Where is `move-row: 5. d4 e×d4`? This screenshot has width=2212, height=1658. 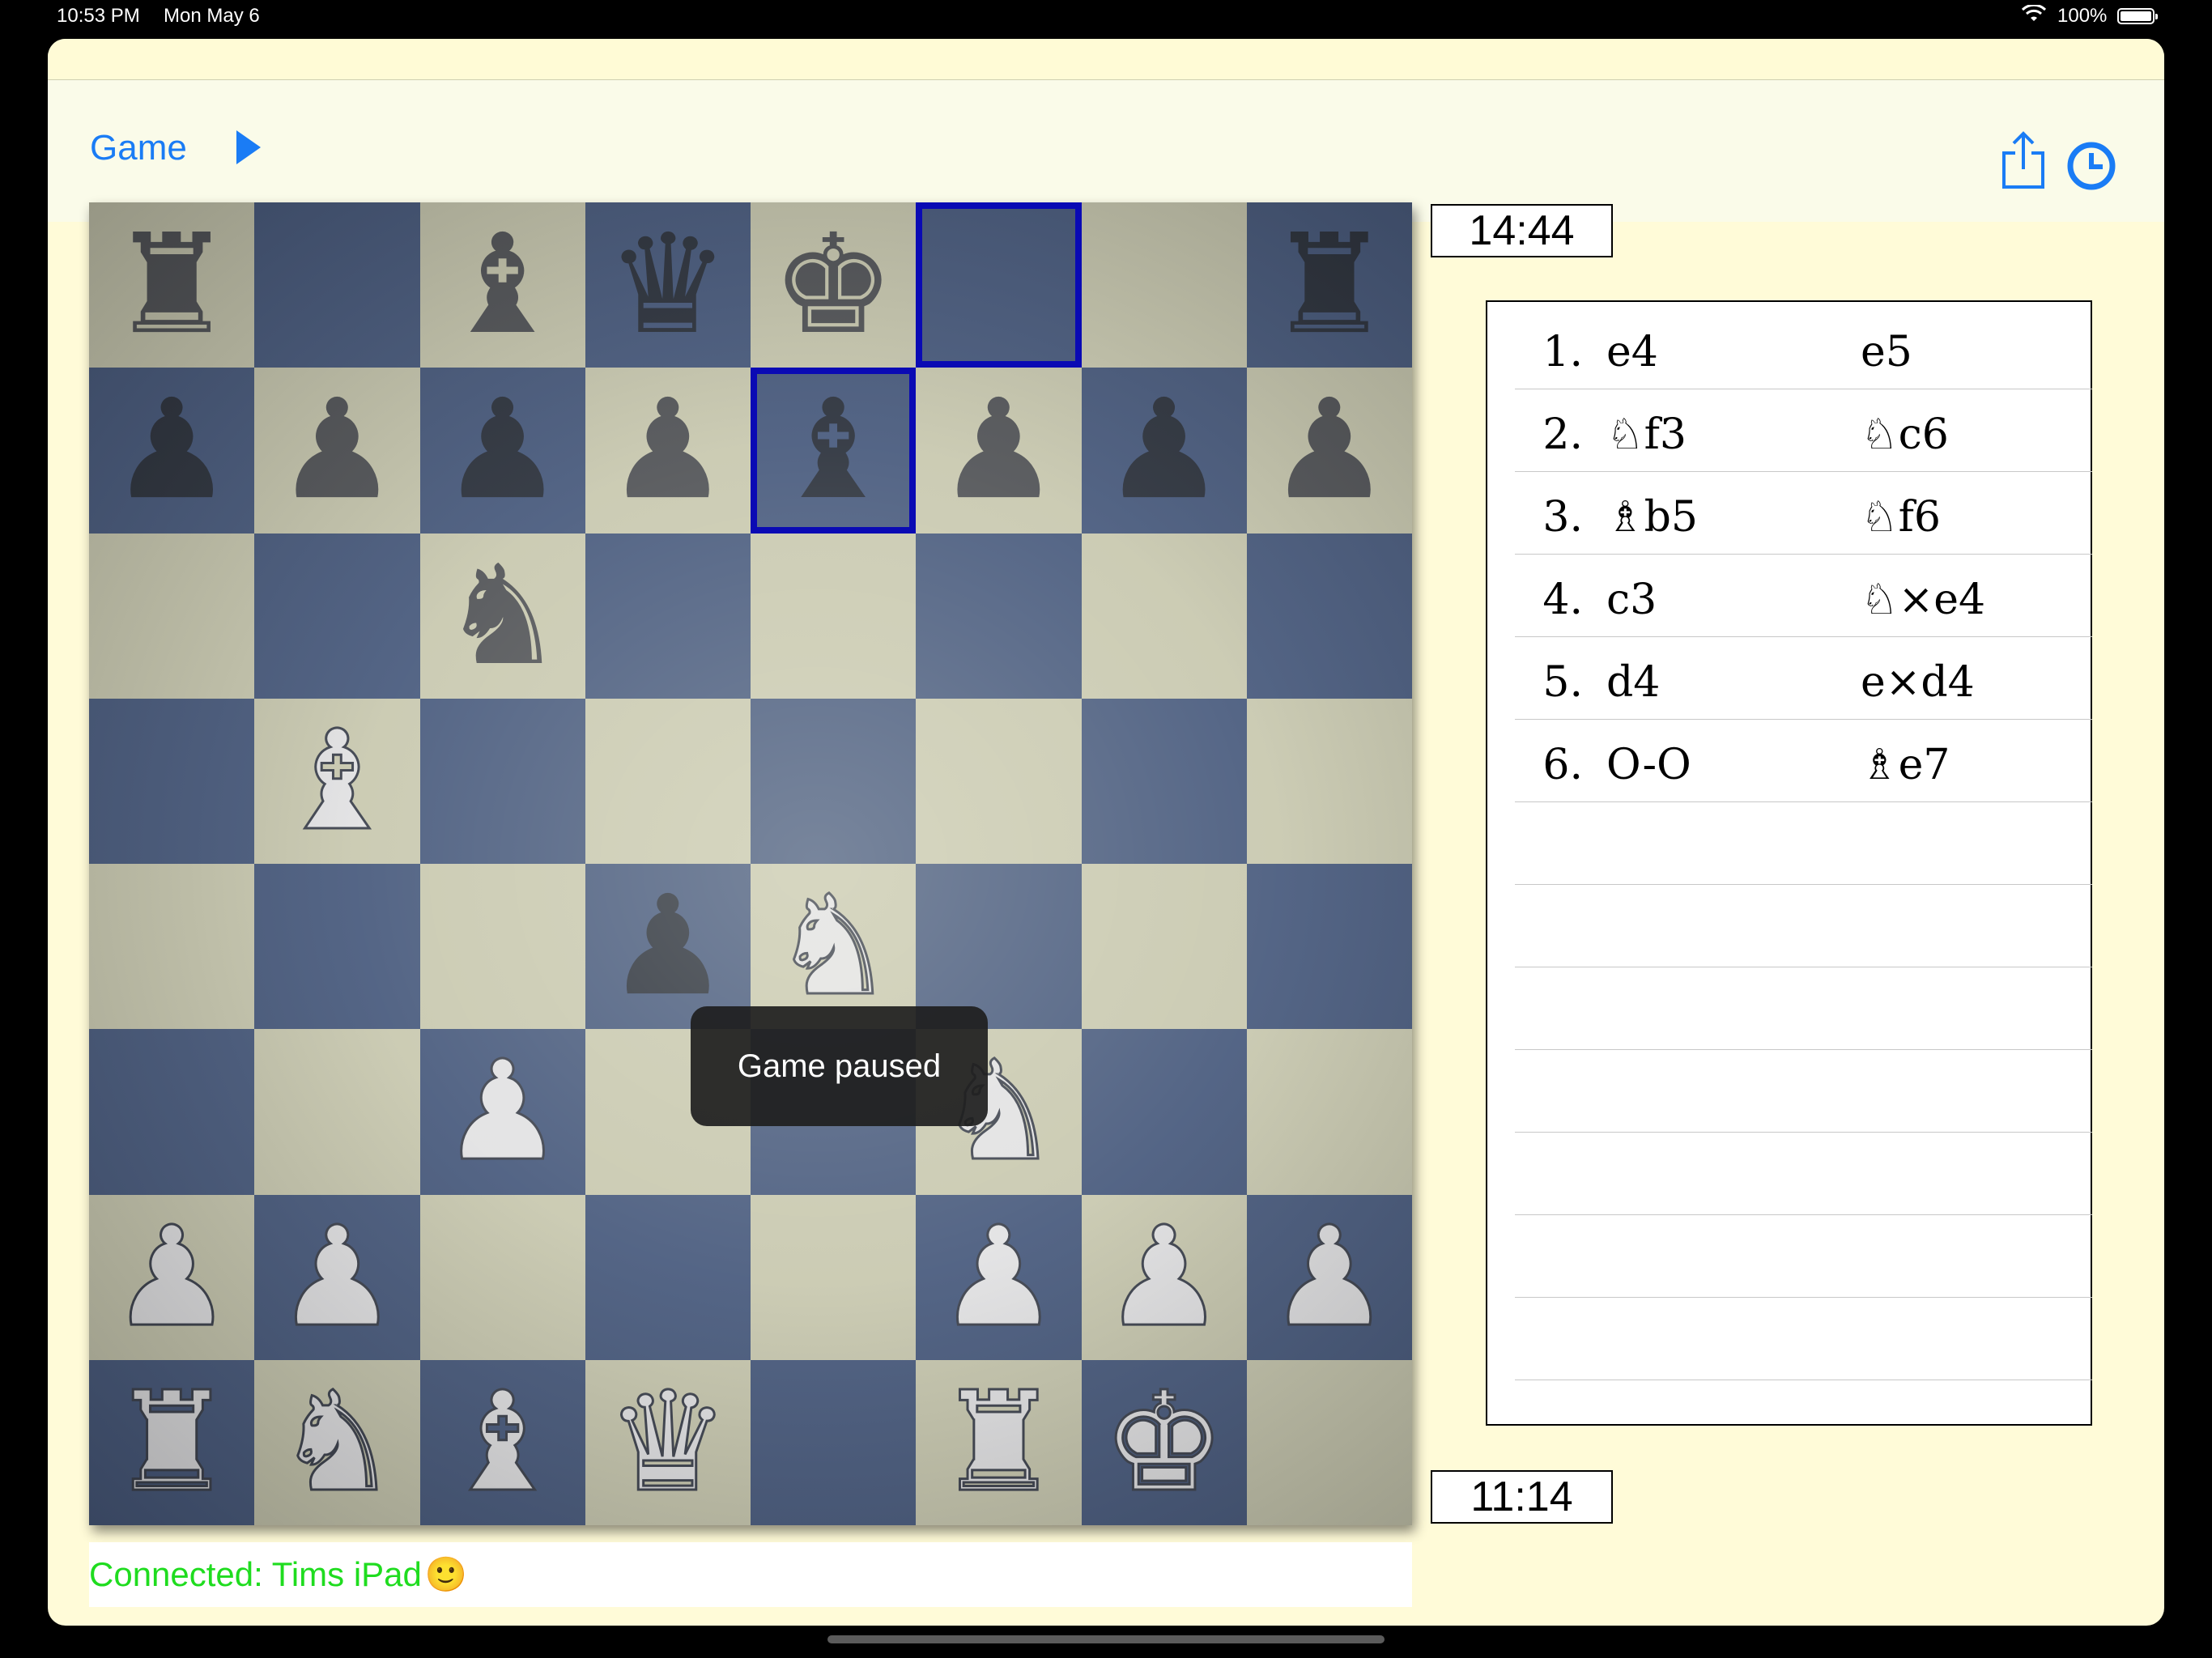
move-row: 5. d4 e×d4 is located at coordinates (1804, 678).